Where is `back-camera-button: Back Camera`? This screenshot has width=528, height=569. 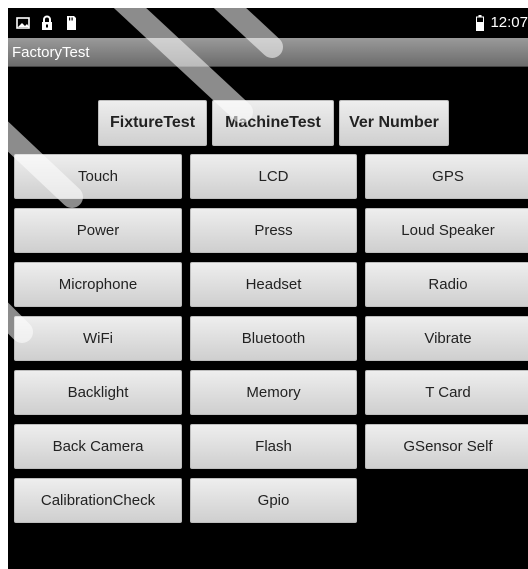 back-camera-button: Back Camera is located at coordinates (98, 446).